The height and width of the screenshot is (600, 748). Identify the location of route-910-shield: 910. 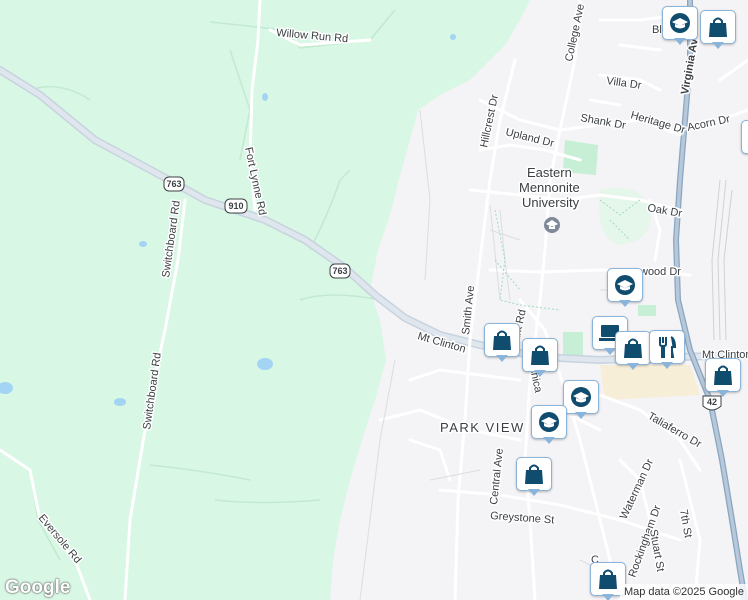
(236, 206).